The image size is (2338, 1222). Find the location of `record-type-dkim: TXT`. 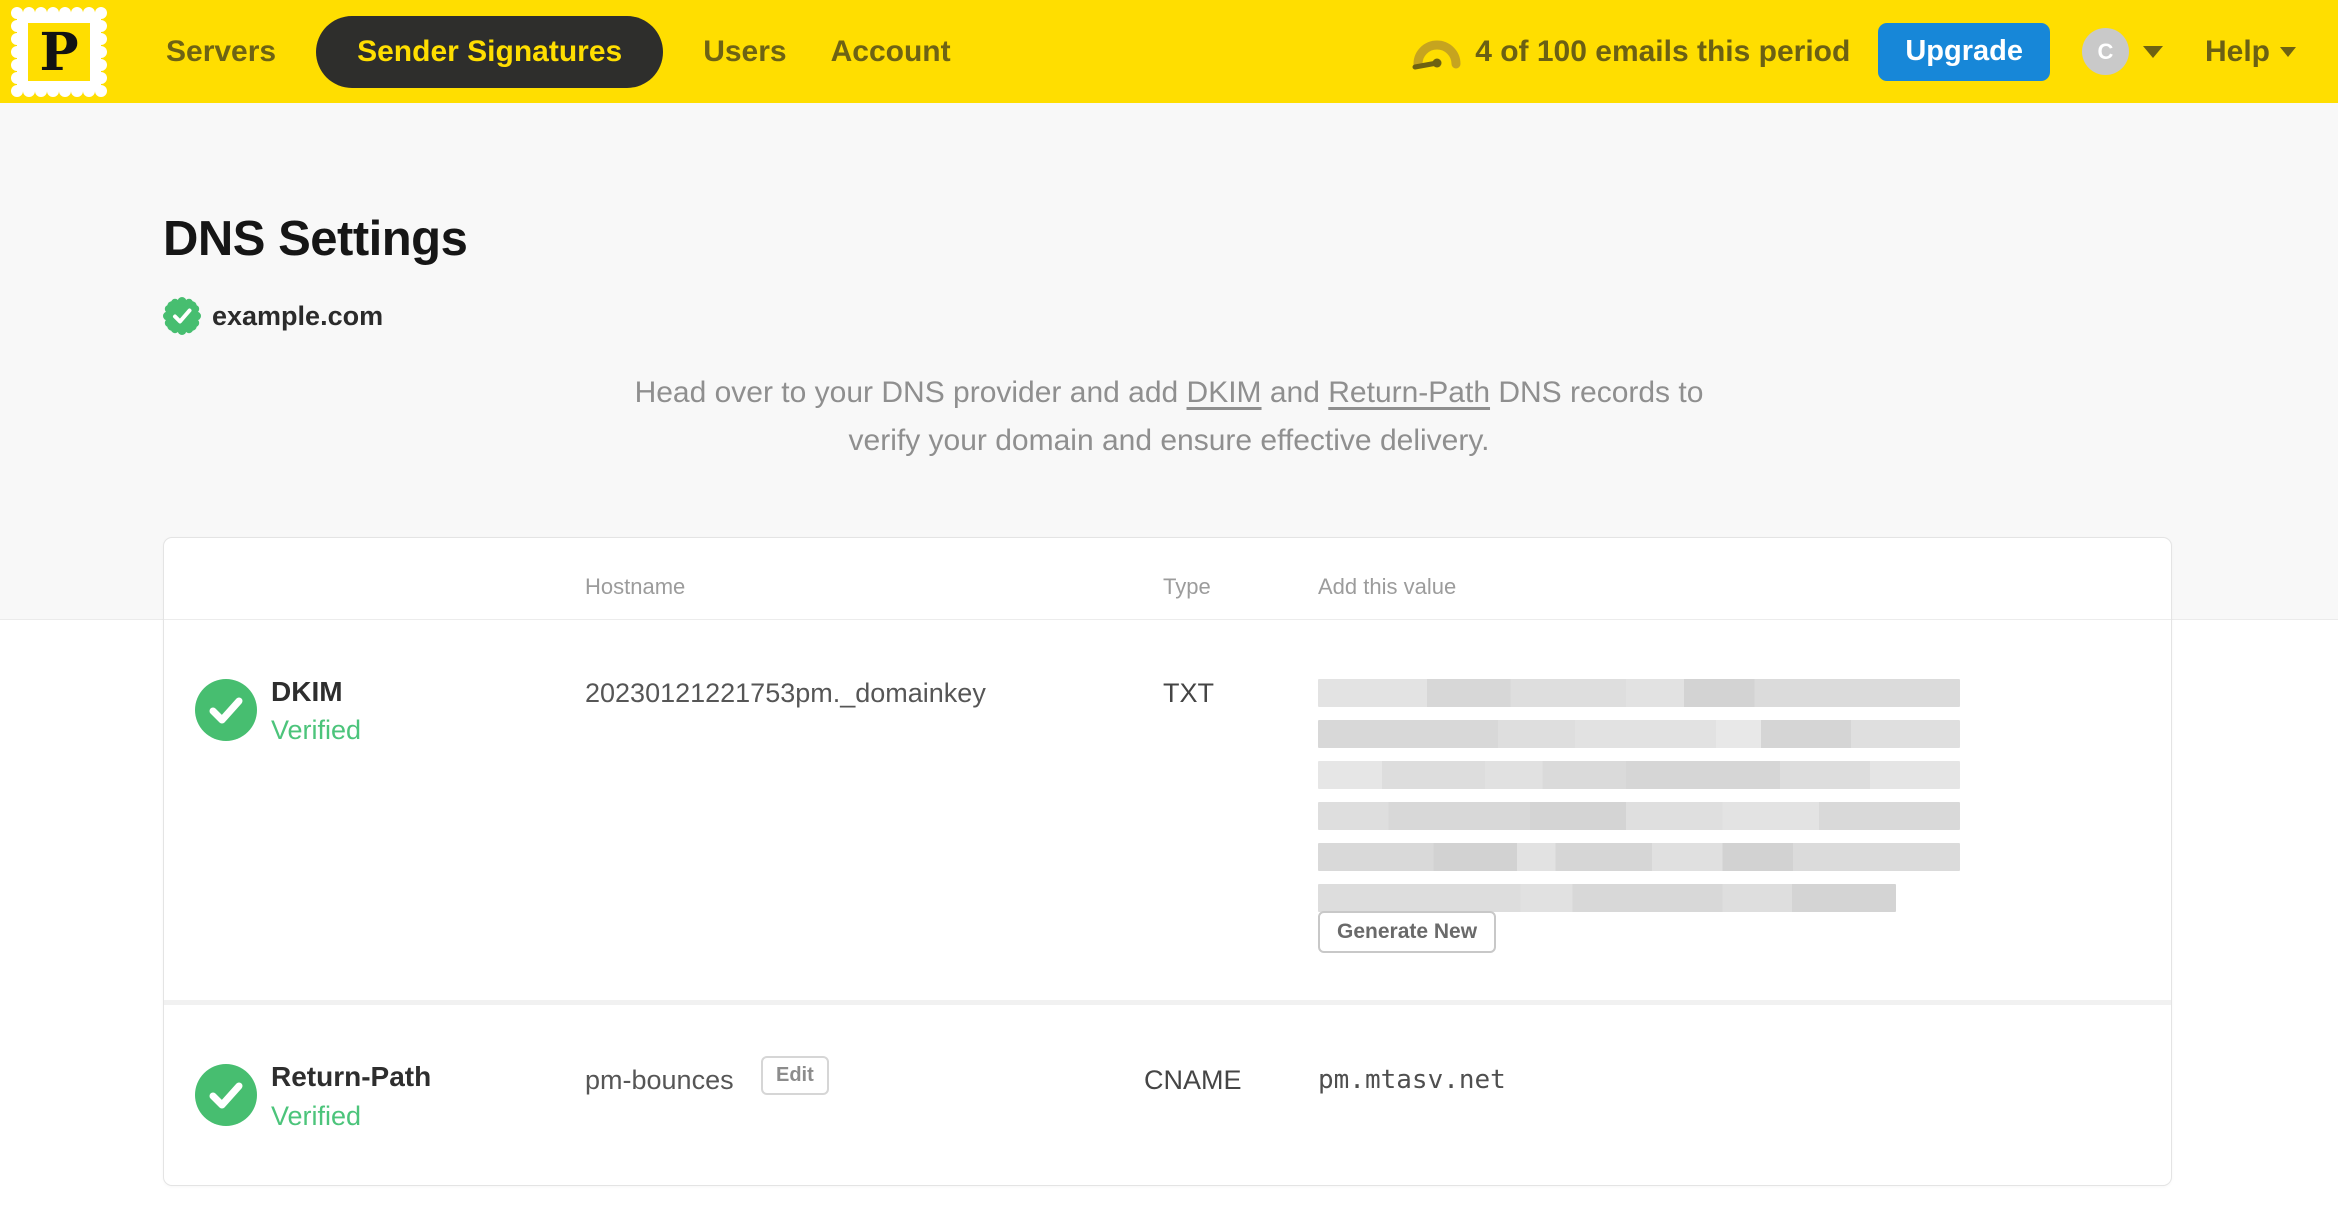

record-type-dkim: TXT is located at coordinates (1188, 693).